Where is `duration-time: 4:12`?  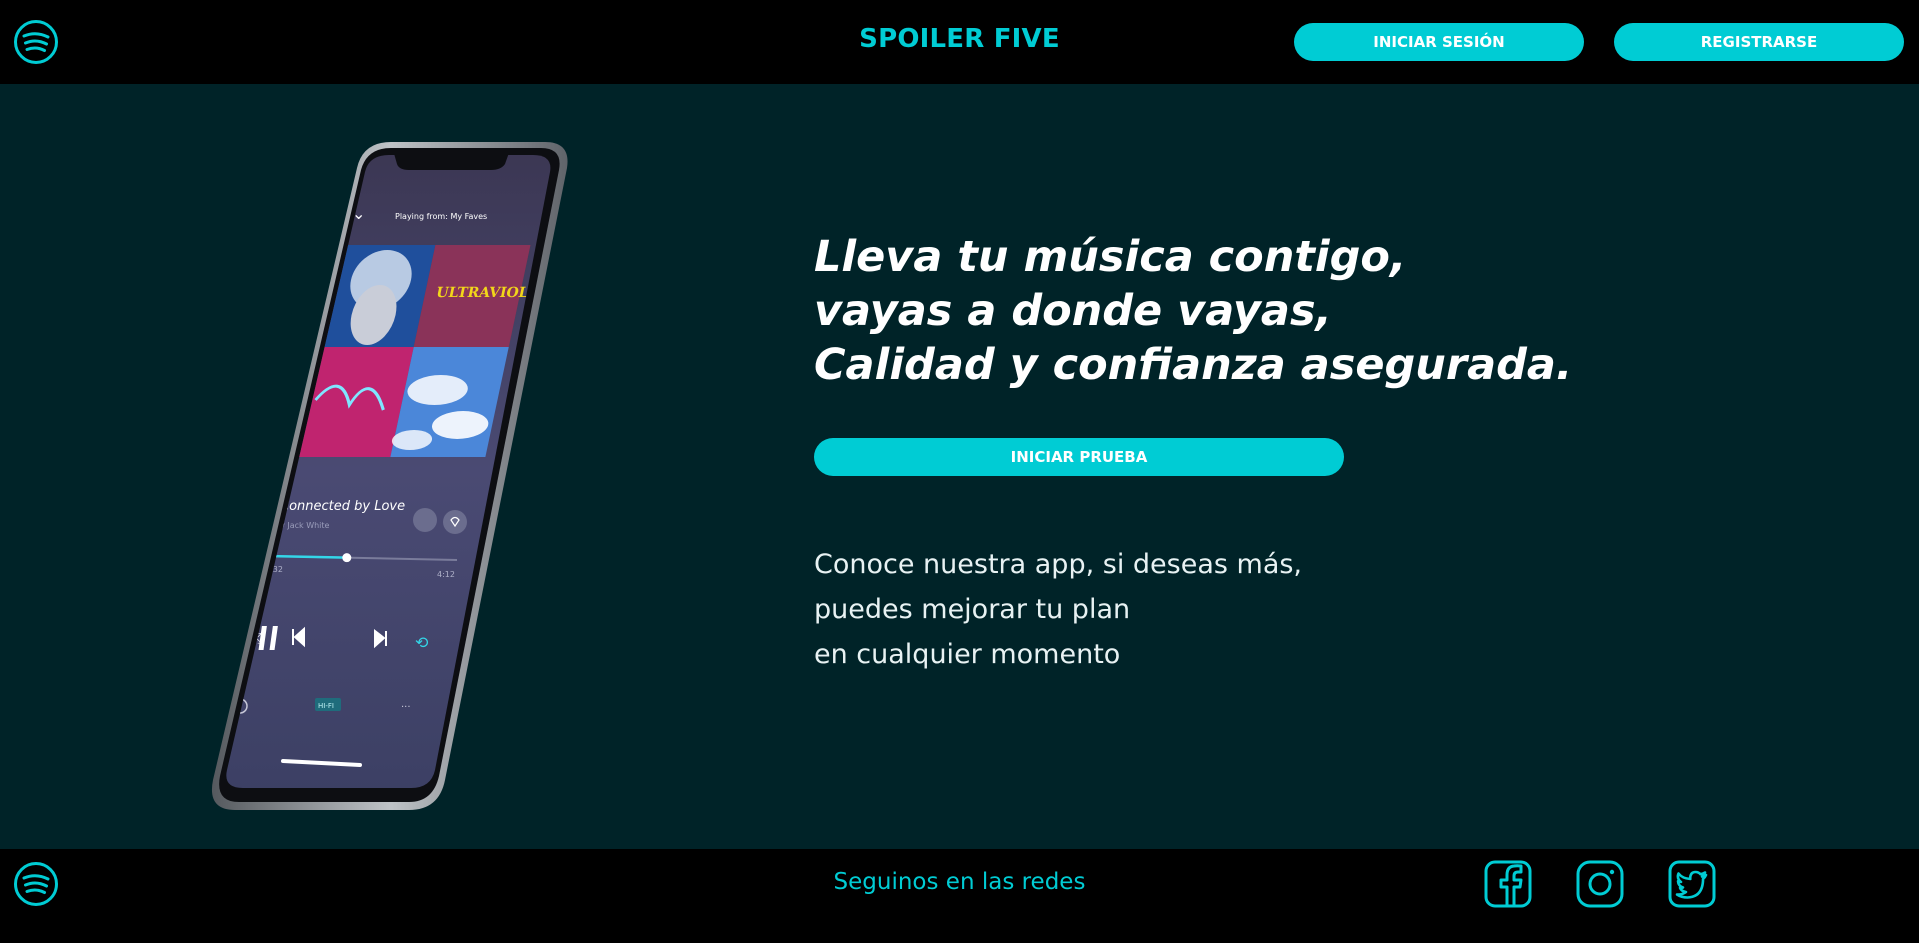
duration-time: 4:12 is located at coordinates (446, 574).